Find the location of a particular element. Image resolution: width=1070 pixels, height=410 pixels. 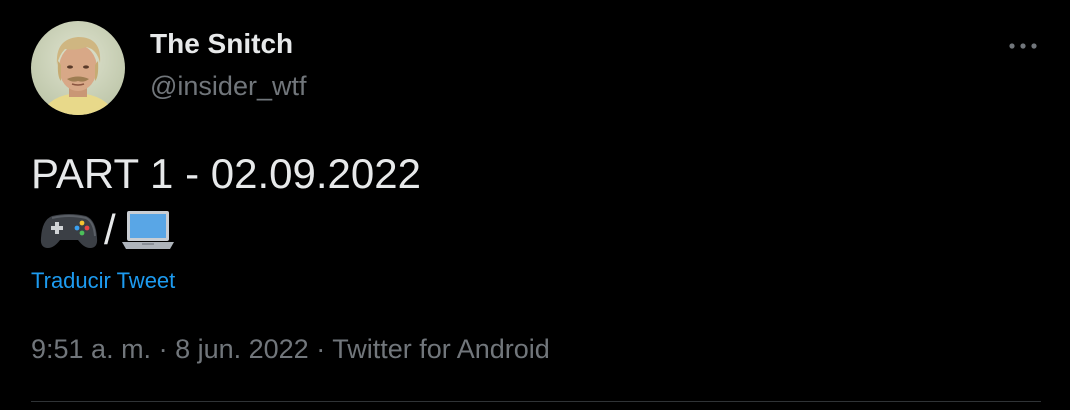

more-options-icon is located at coordinates (1023, 46).